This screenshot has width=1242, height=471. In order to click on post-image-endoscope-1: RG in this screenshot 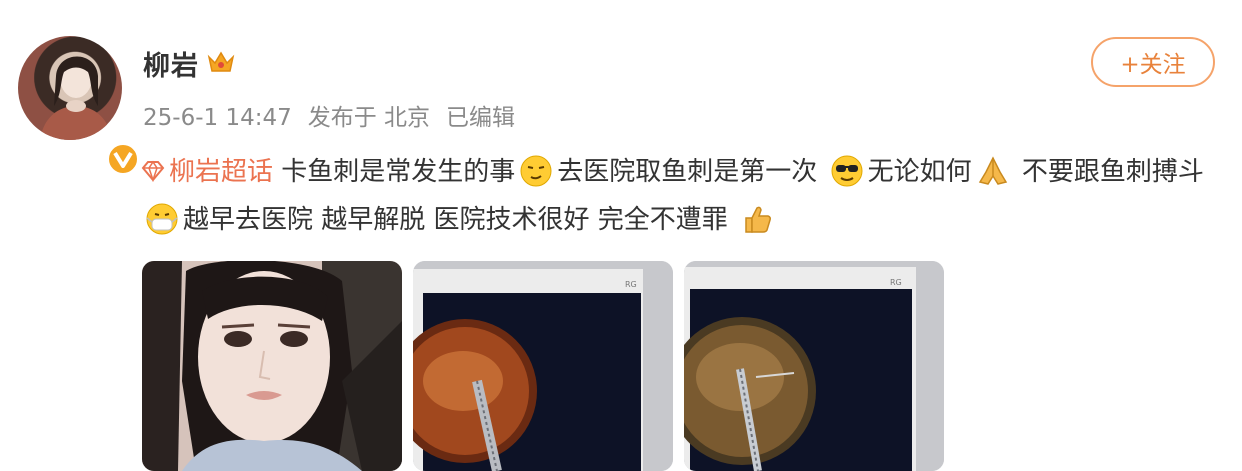, I will do `click(543, 366)`.